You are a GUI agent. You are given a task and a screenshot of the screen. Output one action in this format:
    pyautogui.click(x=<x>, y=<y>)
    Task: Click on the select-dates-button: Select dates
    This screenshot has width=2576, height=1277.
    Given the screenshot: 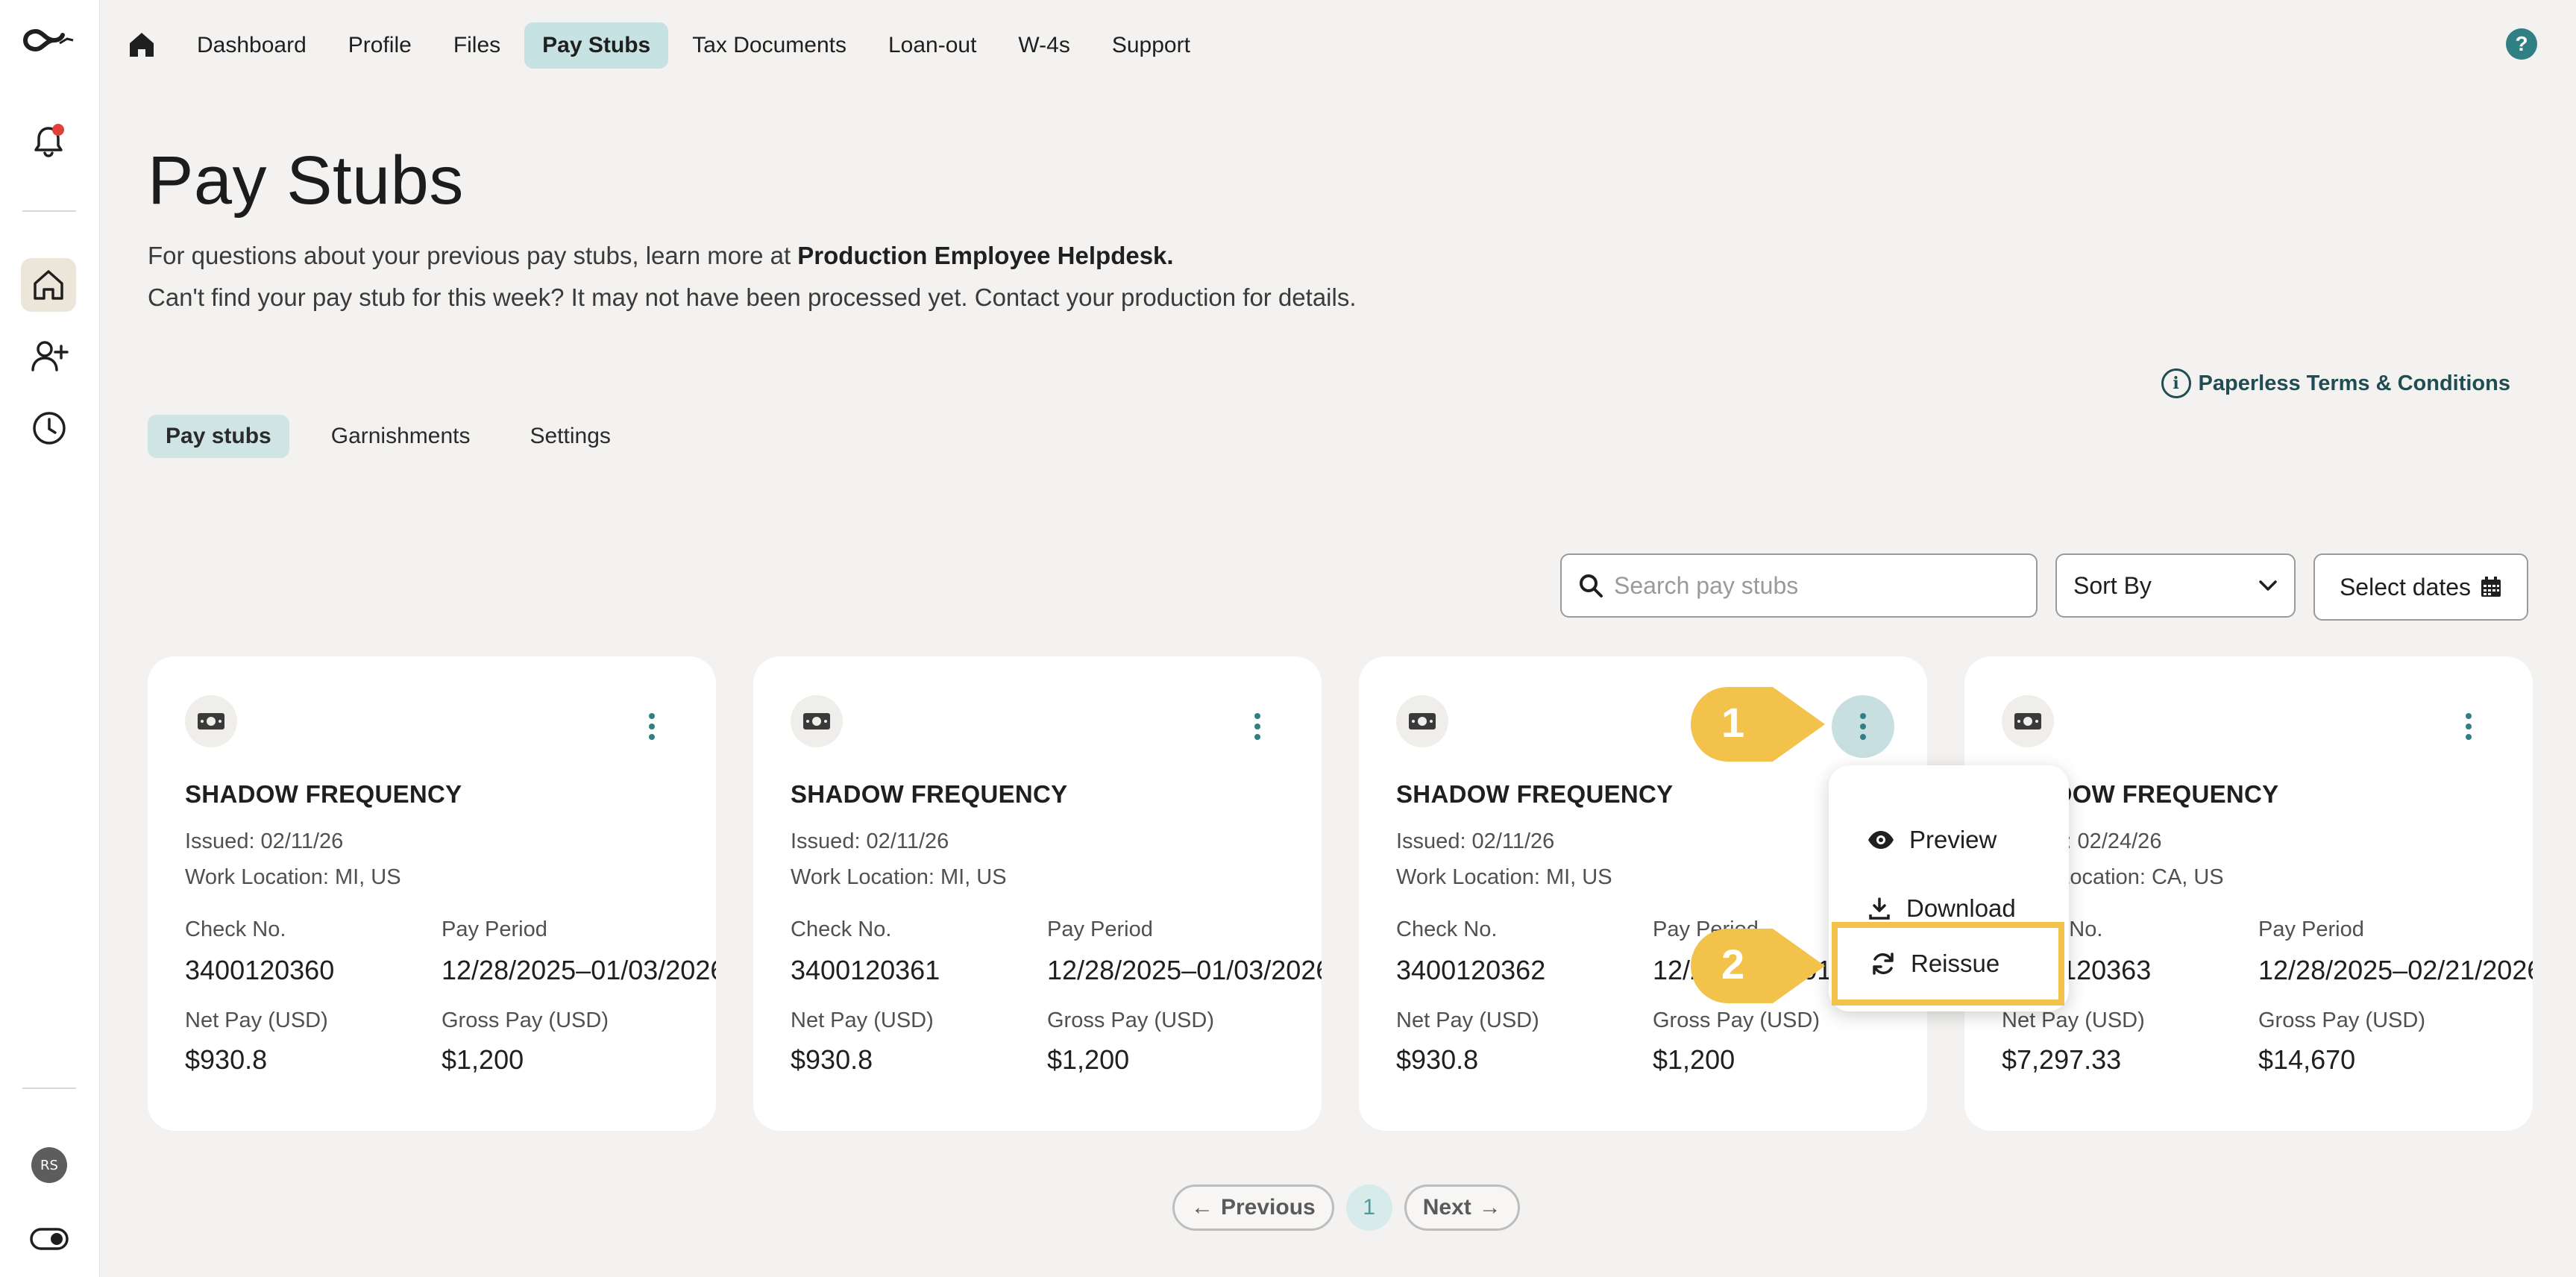 What is the action you would take?
    pyautogui.click(x=2420, y=587)
    